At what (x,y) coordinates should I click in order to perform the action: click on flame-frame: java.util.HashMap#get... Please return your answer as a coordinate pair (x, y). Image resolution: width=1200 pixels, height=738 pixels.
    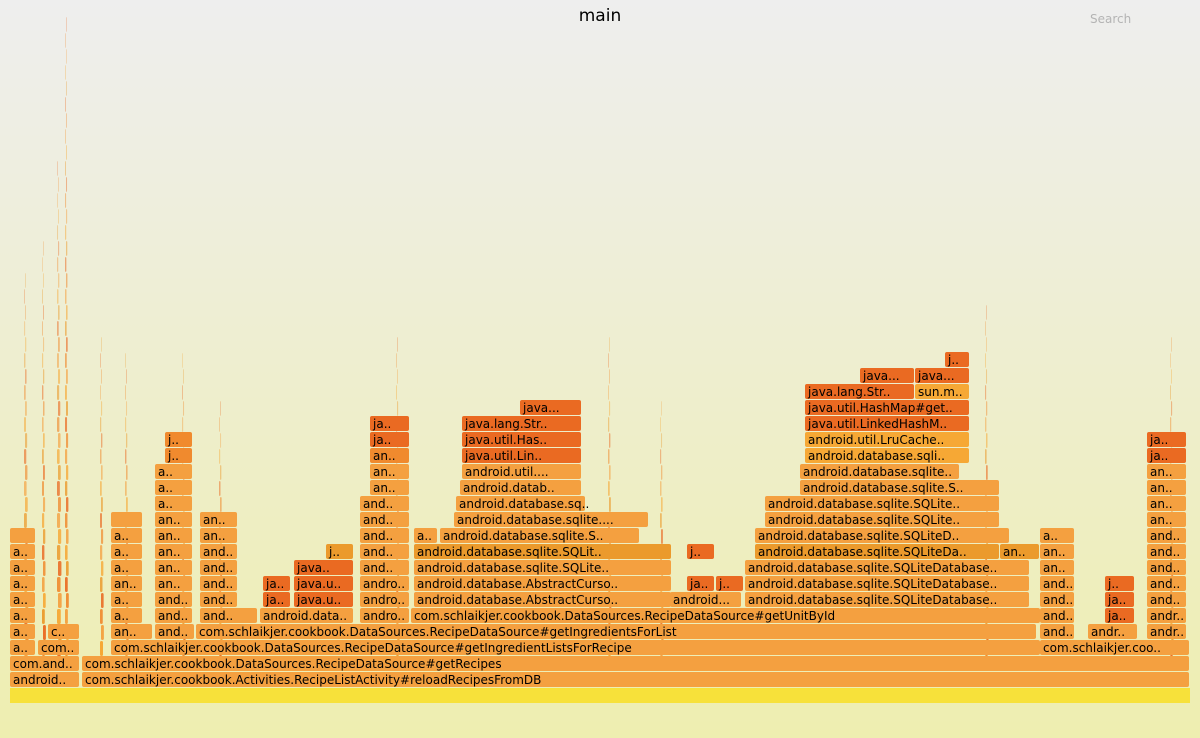
    Looking at the image, I should click on (887, 407).